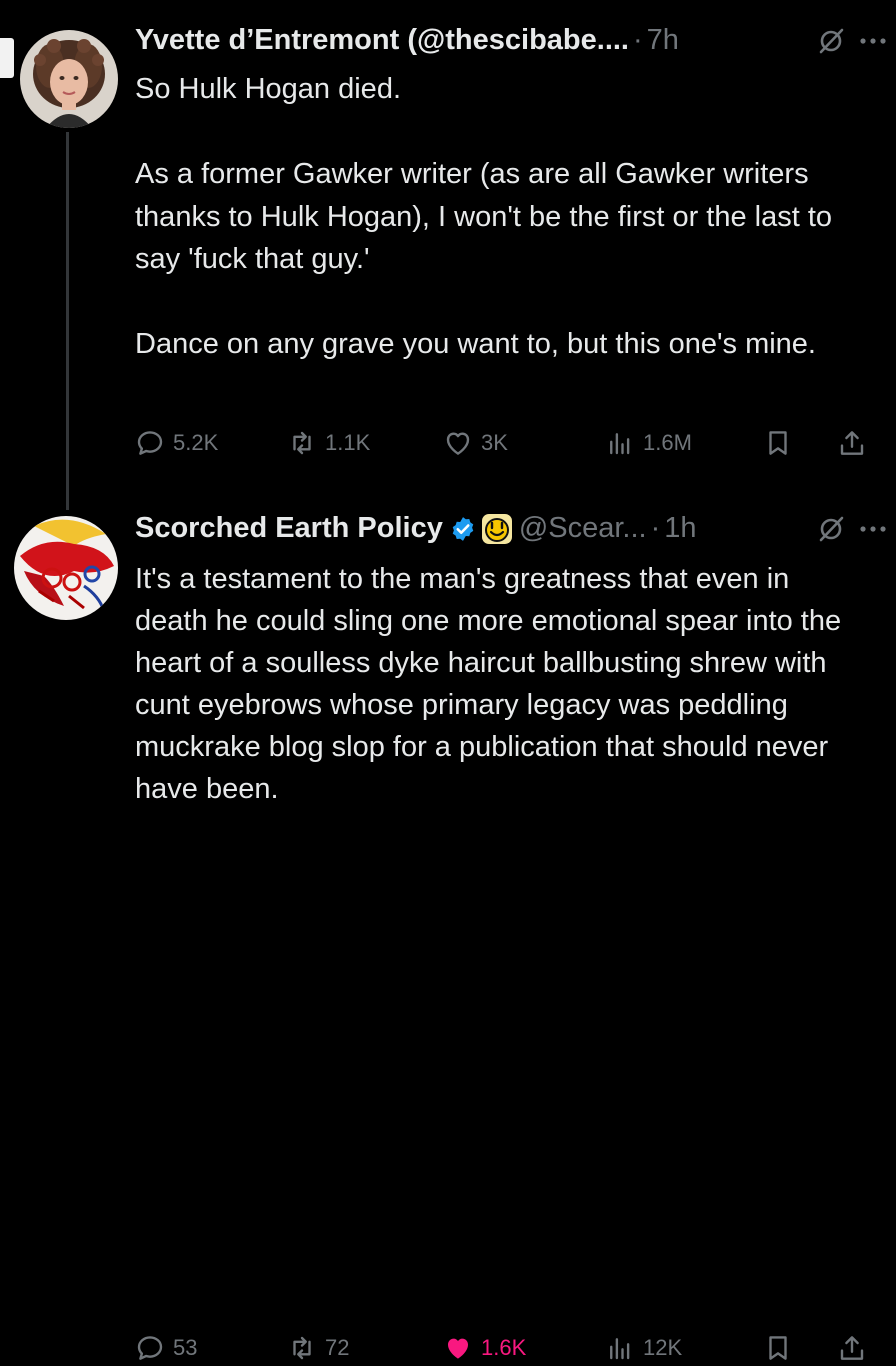 The height and width of the screenshot is (1366, 896). Describe the element at coordinates (318, 1348) in the screenshot. I see `repost-button: 72` at that location.